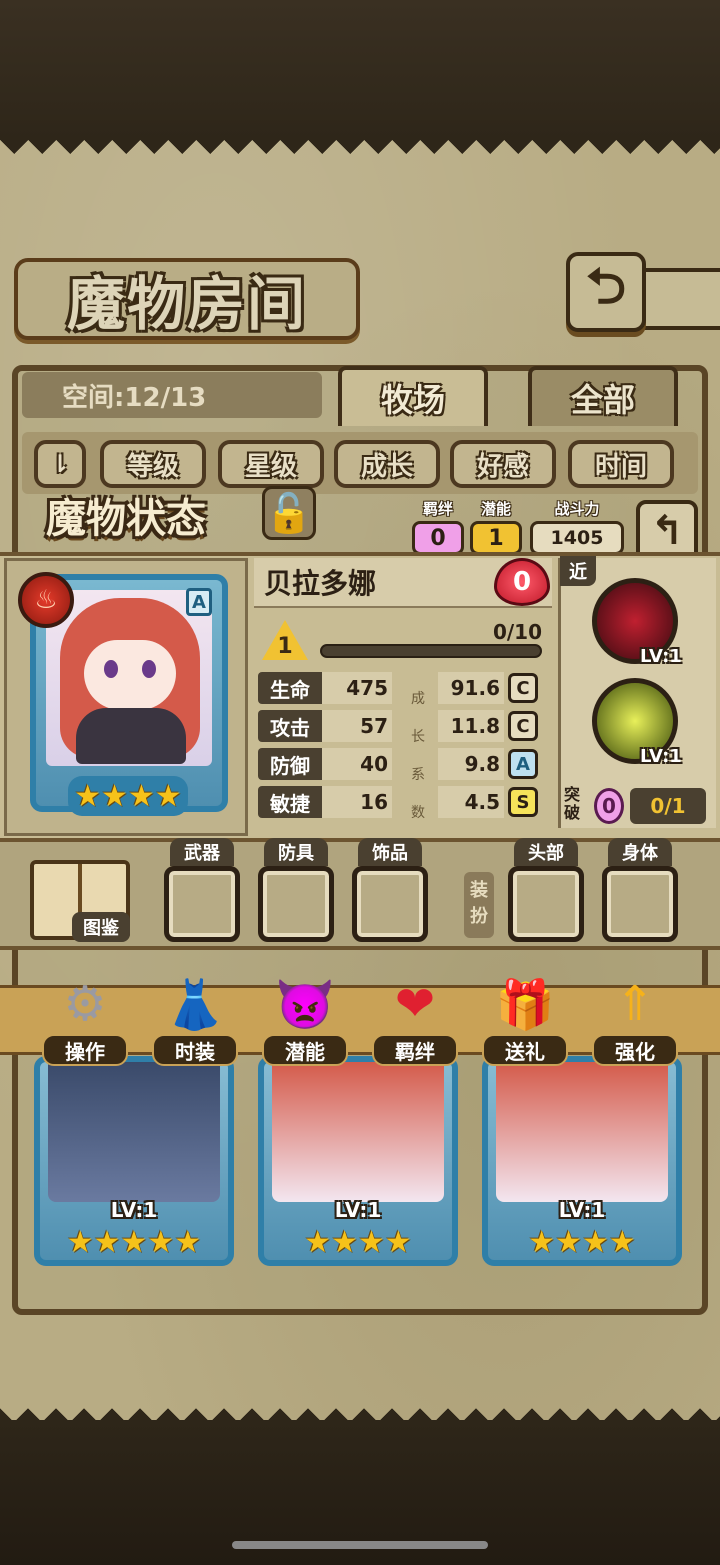  What do you see at coordinates (523, 764) in the screenshot?
I see `stat-rank: A` at bounding box center [523, 764].